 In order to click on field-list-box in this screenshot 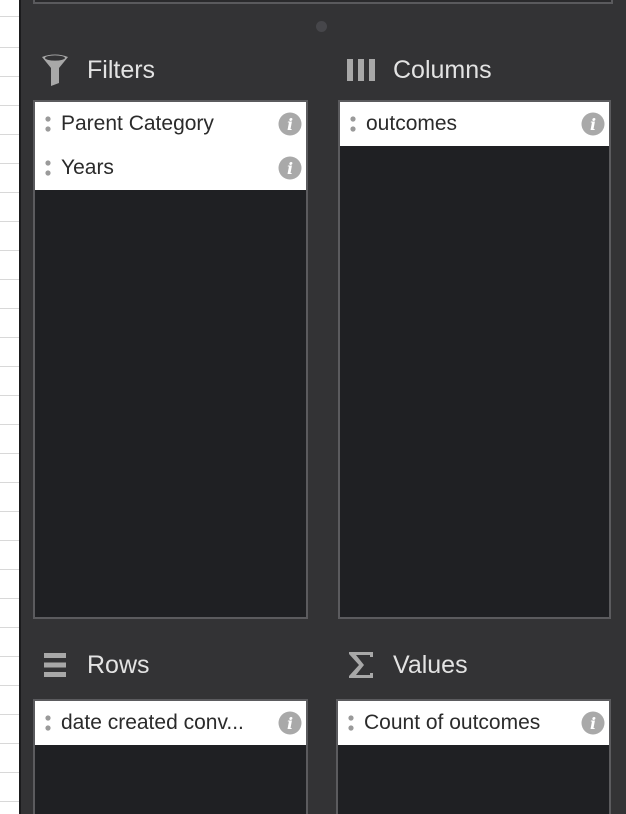, I will do `click(323, 2)`.